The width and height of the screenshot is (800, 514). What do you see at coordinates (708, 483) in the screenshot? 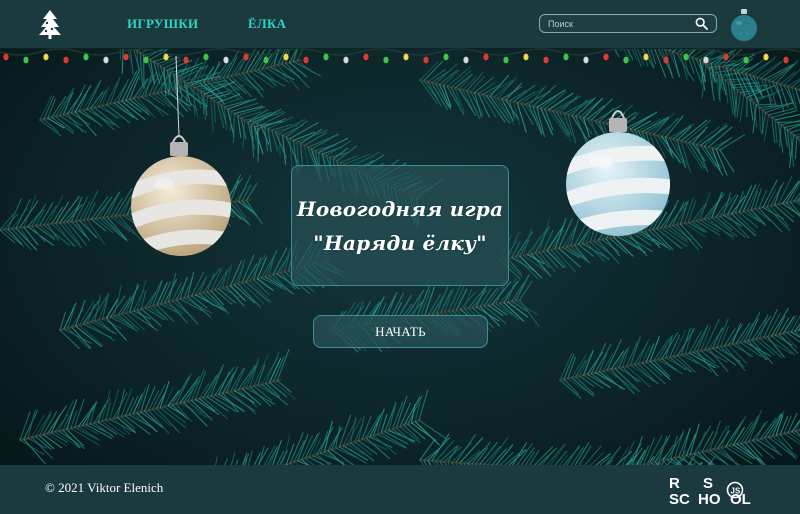
I see `svg-text: S` at bounding box center [708, 483].